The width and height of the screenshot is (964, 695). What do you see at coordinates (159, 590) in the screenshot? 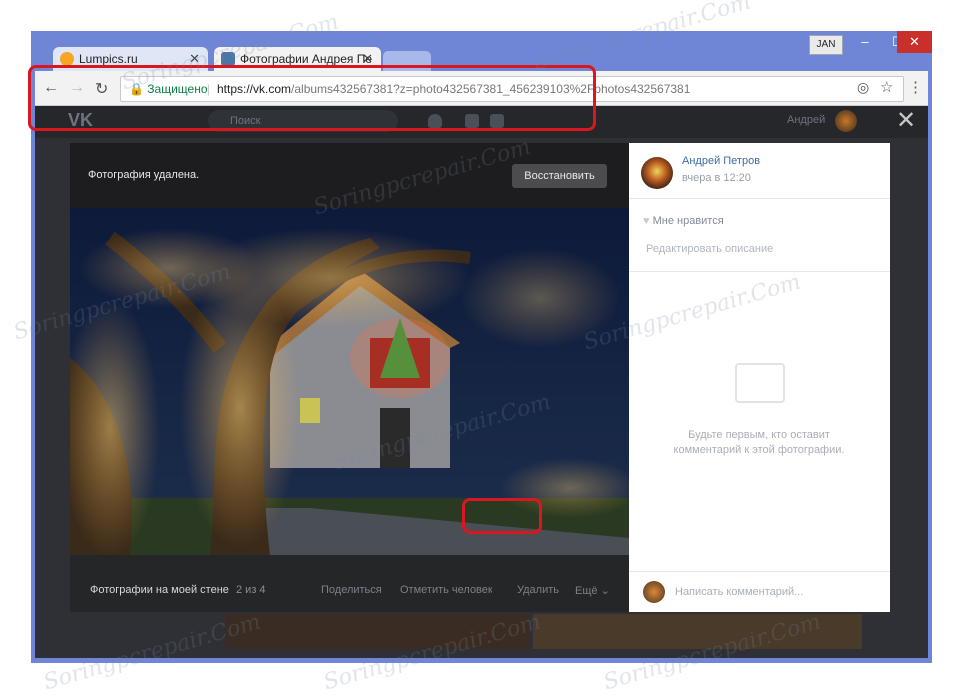
I see `album-title: Фотографии на моей стене` at bounding box center [159, 590].